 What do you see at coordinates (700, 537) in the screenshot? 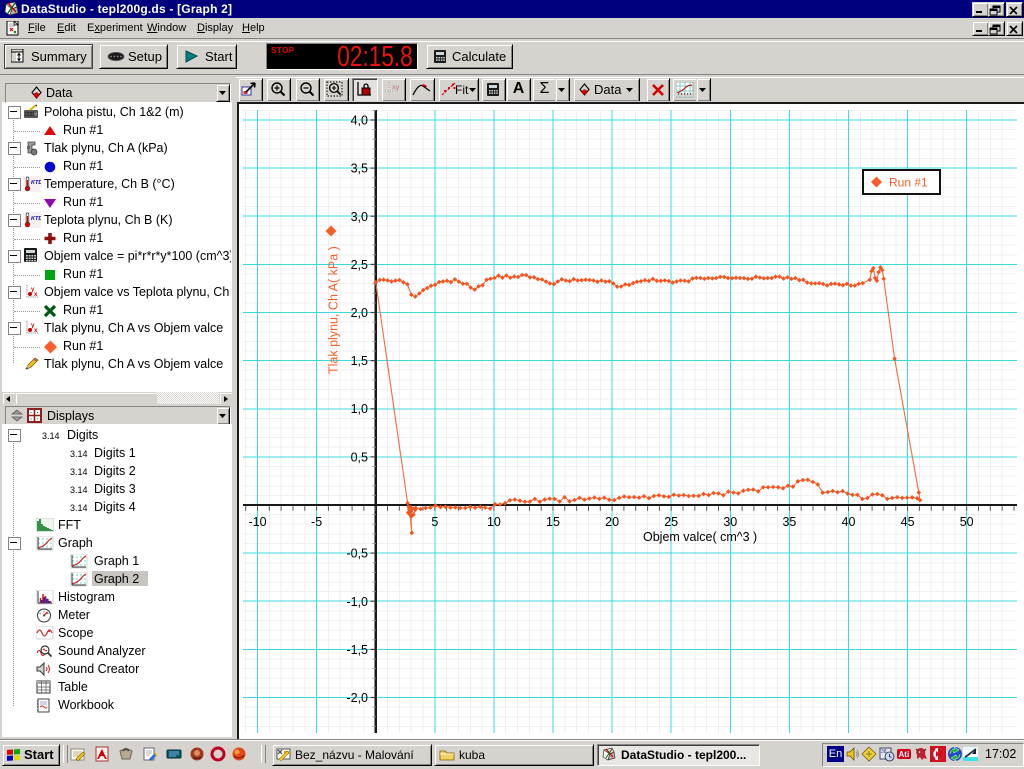
I see `svg-text: Objem valce( cm^3 )` at bounding box center [700, 537].